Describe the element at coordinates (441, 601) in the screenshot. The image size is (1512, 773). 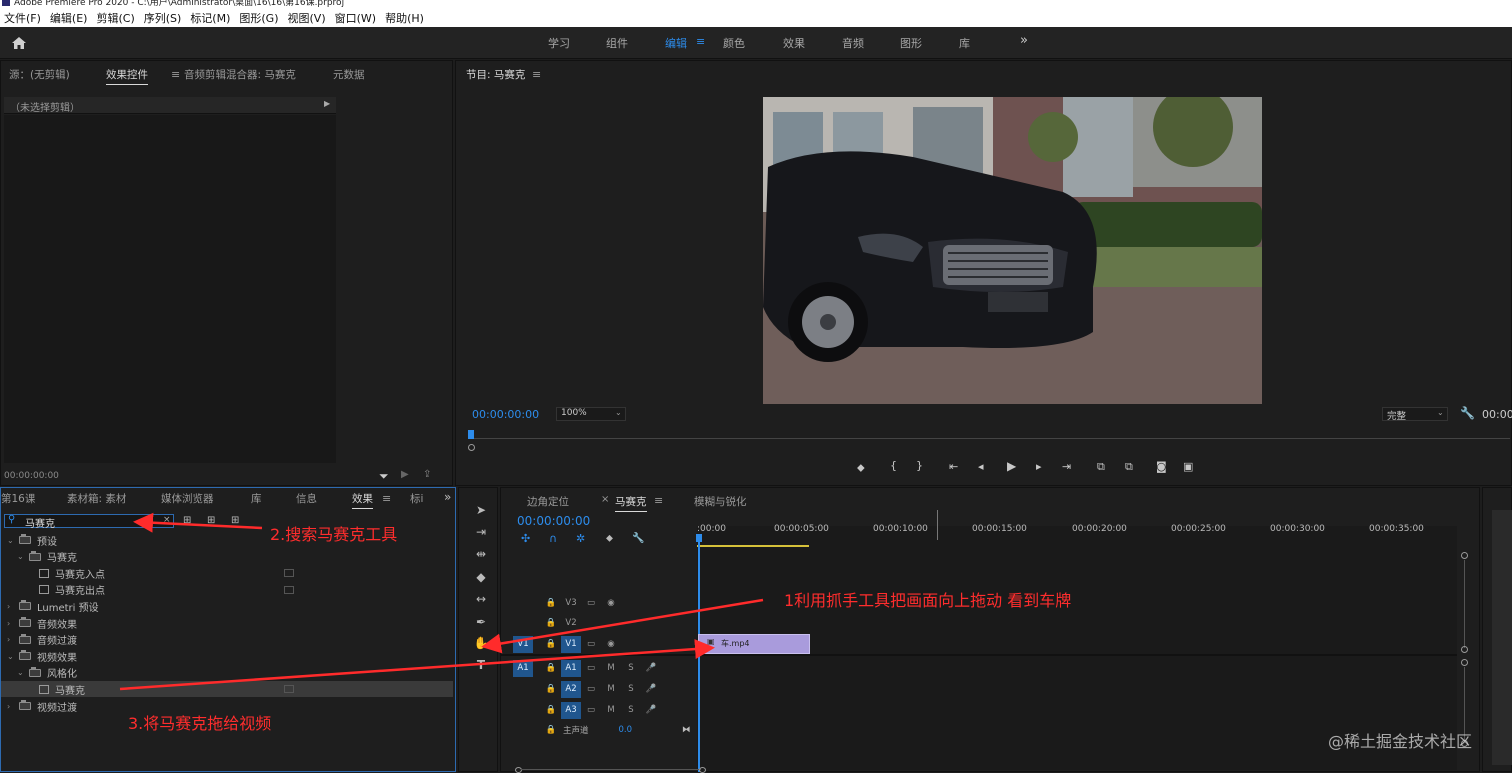
I see `annotation-arrows` at that location.